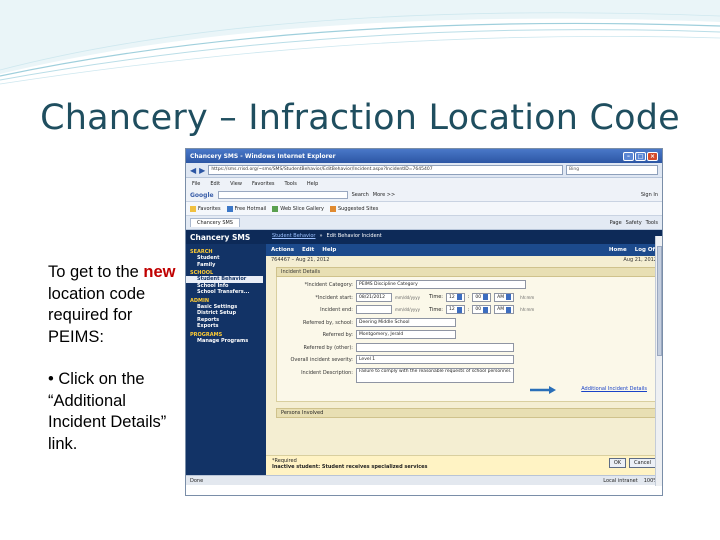 This screenshot has width=720, height=540. What do you see at coordinates (424, 183) in the screenshot?
I see `browser-menu-bar: File Edit View Favorites Tools Help` at bounding box center [424, 183].